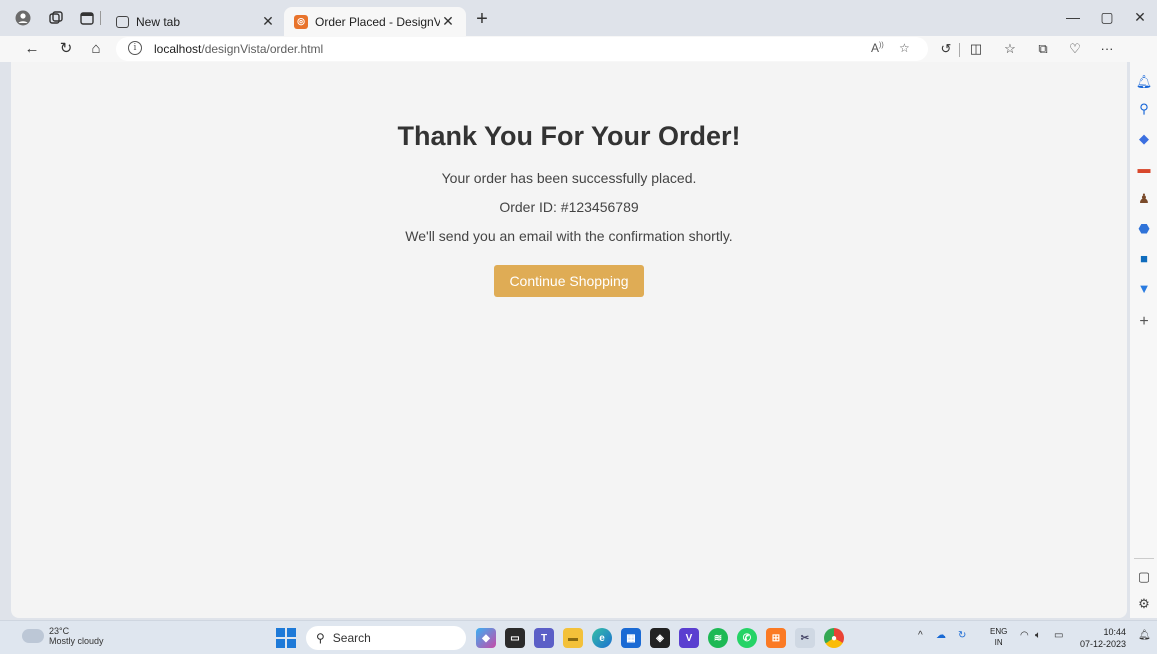  What do you see at coordinates (377, 21) in the screenshot?
I see `tab-label: Order Placed - DesignVista` at bounding box center [377, 21].